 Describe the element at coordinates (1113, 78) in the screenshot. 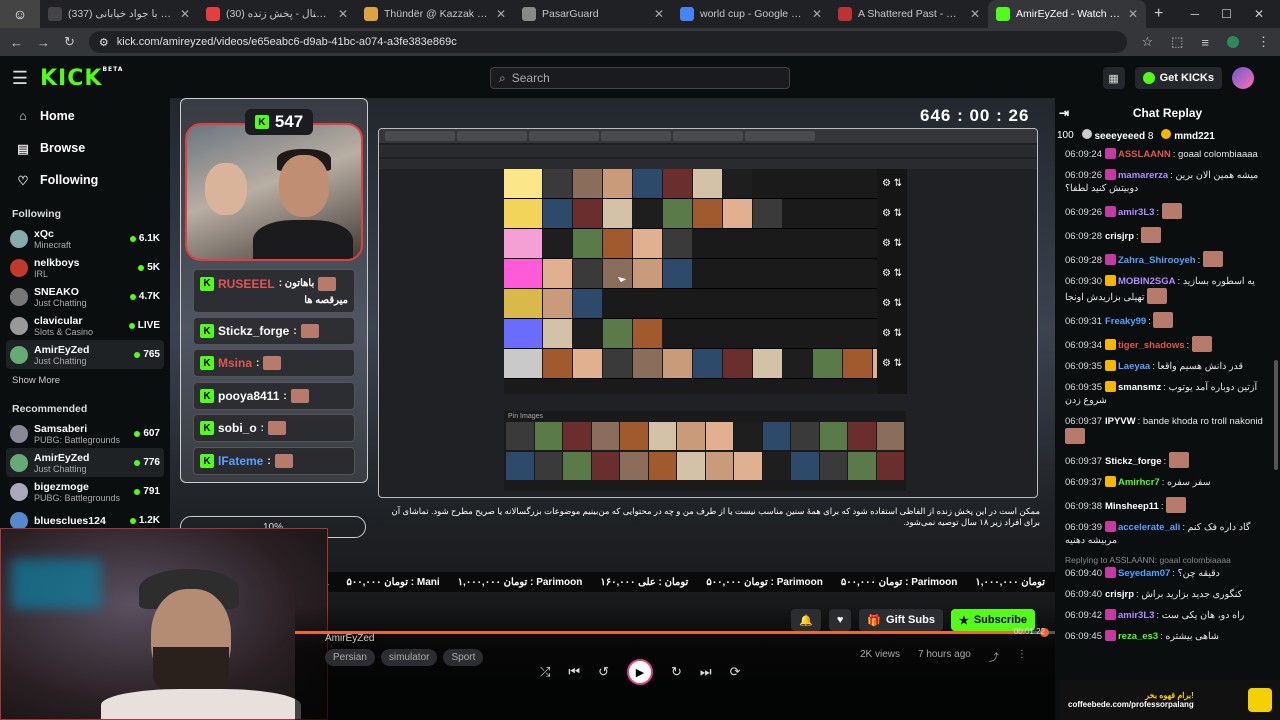

I see `clips-icon: ▦` at that location.